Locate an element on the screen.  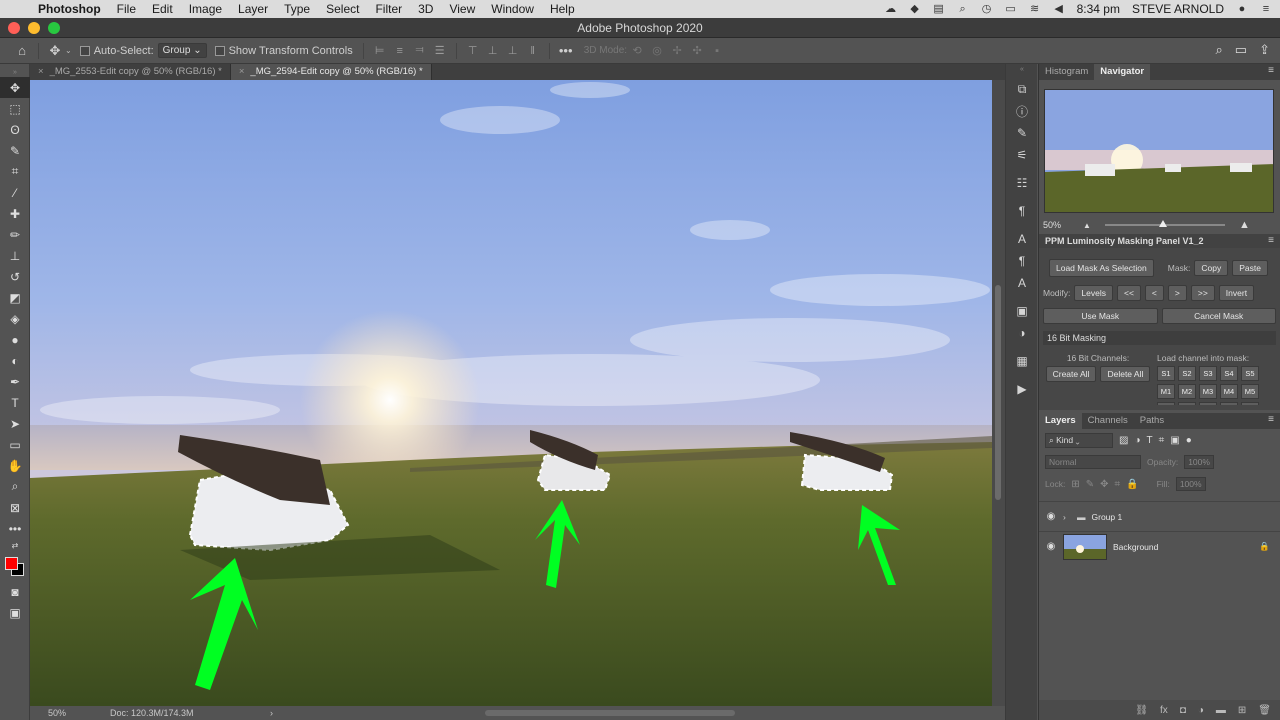
search-icon: ⌕ is located at coordinates (1219, 50).